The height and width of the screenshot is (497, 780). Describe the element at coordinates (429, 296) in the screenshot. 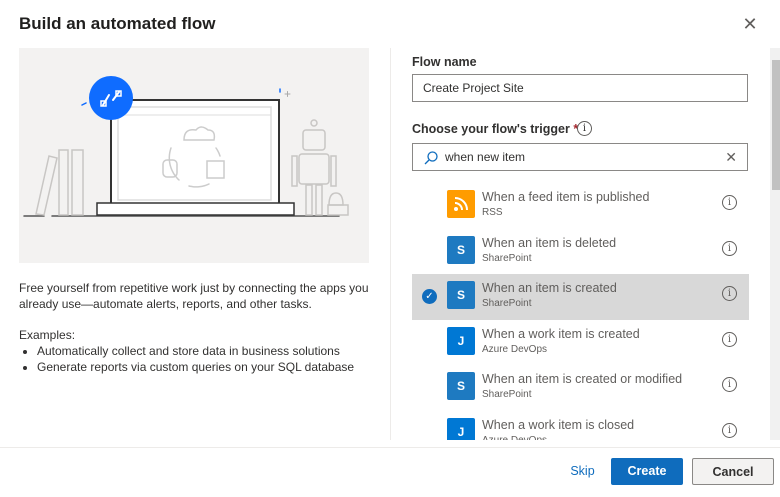

I see `selected-check-icon: ✓` at that location.